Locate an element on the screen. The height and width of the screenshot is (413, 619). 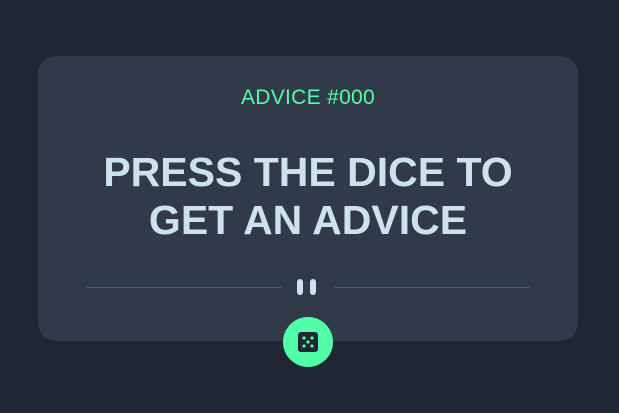
dice-button is located at coordinates (308, 342).